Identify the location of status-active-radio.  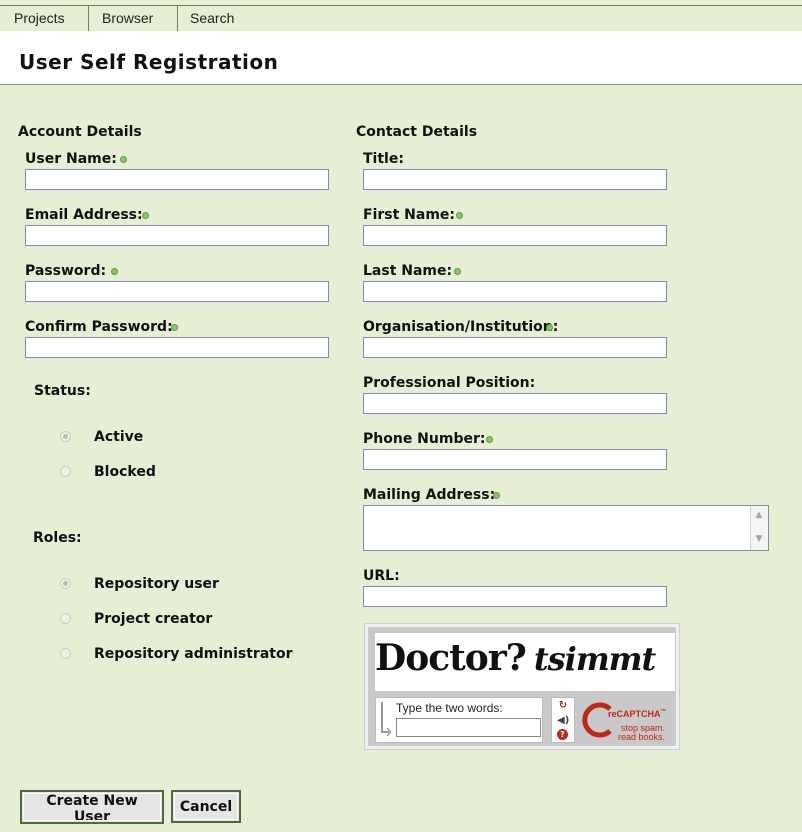
(65, 436).